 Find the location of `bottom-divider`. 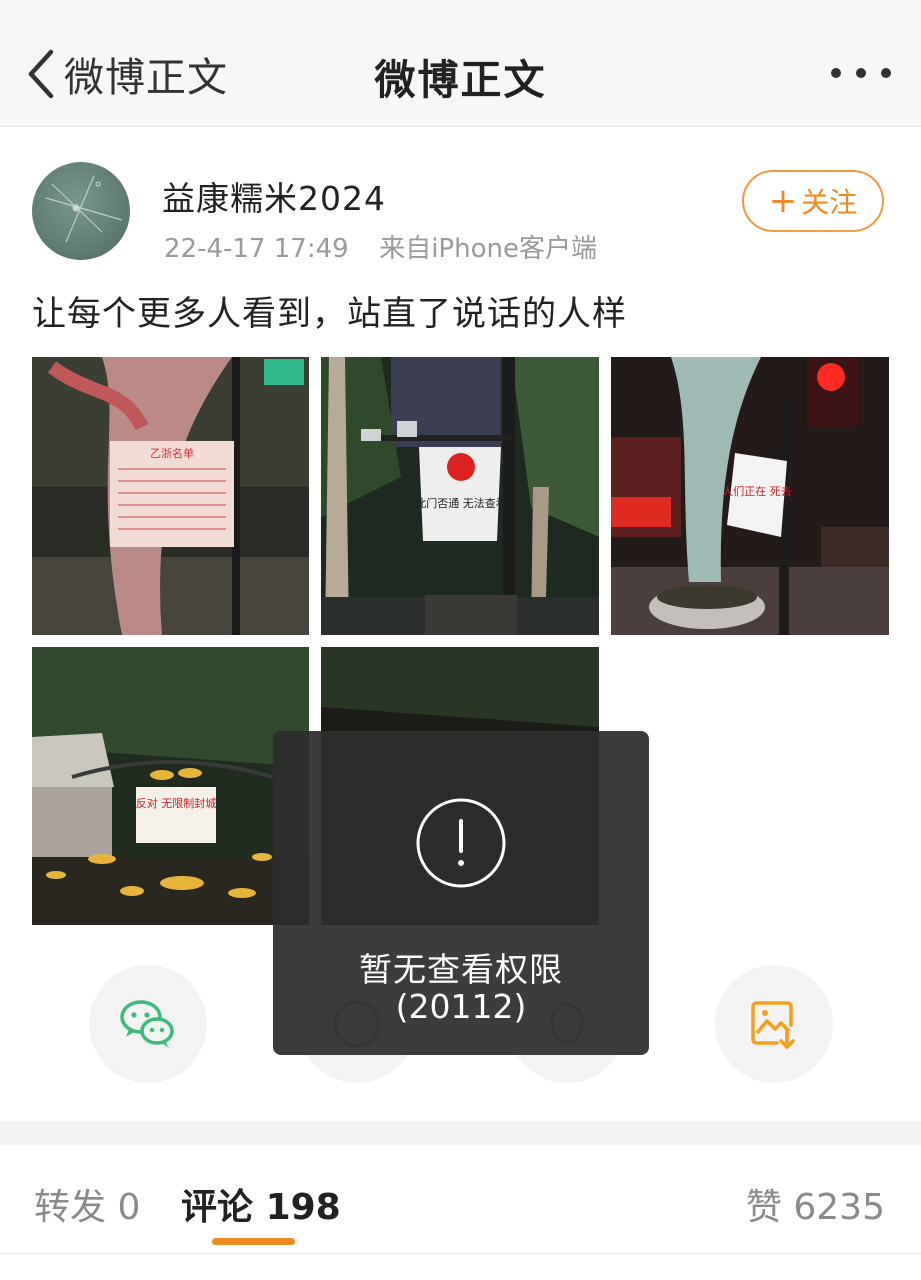

bottom-divider is located at coordinates (460, 1253).